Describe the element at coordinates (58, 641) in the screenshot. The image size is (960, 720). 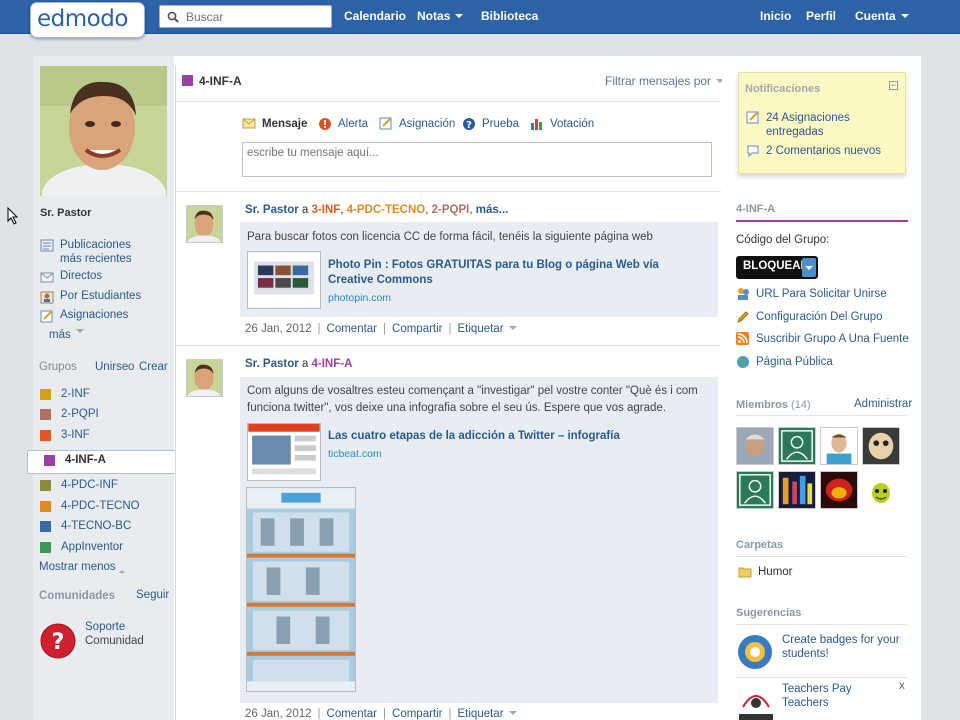
I see `support-community-icon: ?` at that location.